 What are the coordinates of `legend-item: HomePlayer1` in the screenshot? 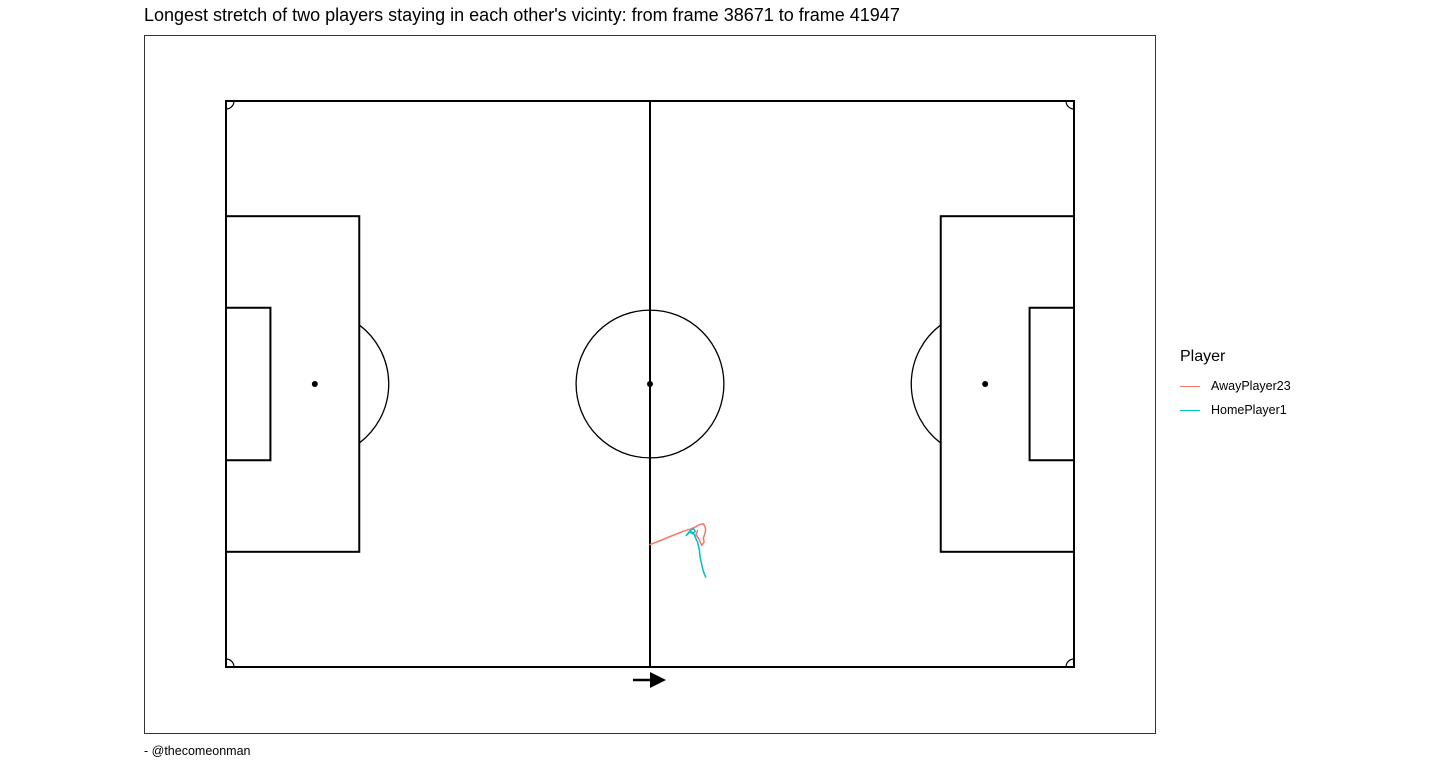 It's located at (1235, 410).